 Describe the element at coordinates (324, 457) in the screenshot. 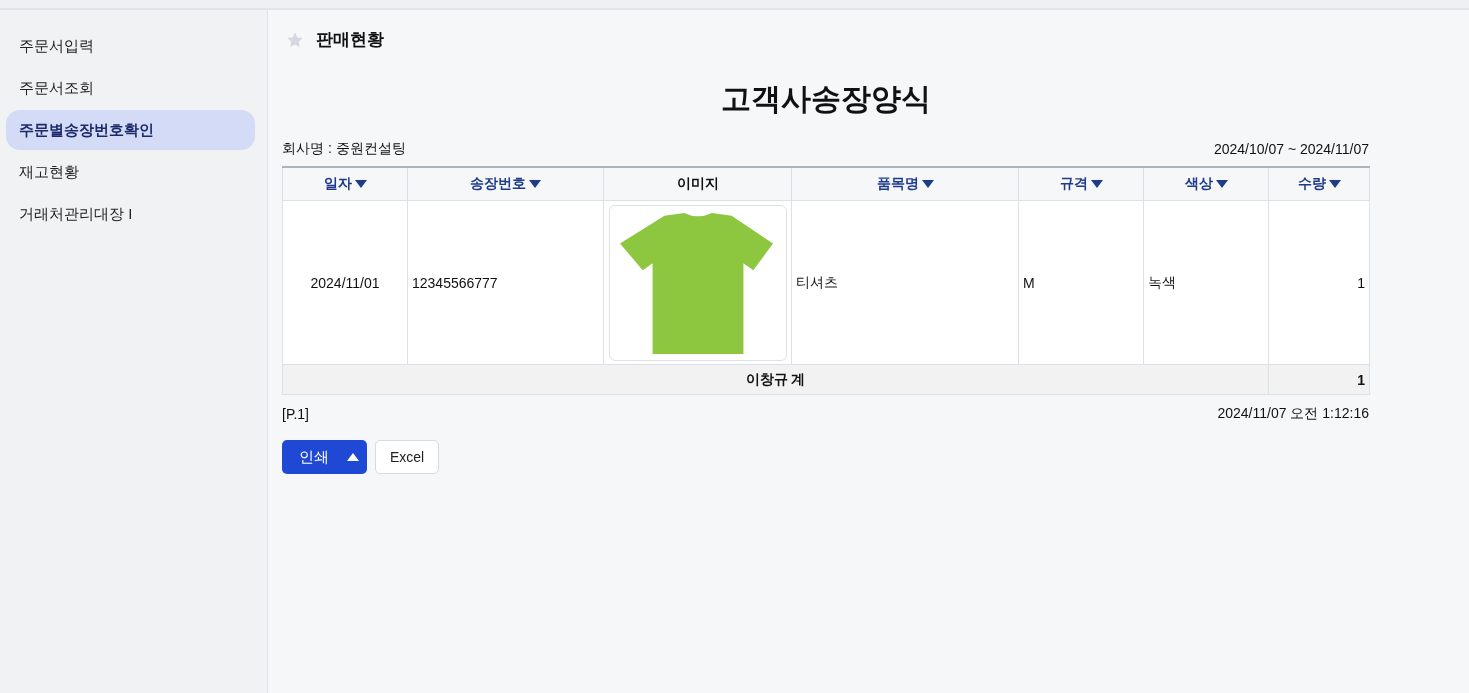

I see `print-button: 인쇄` at that location.